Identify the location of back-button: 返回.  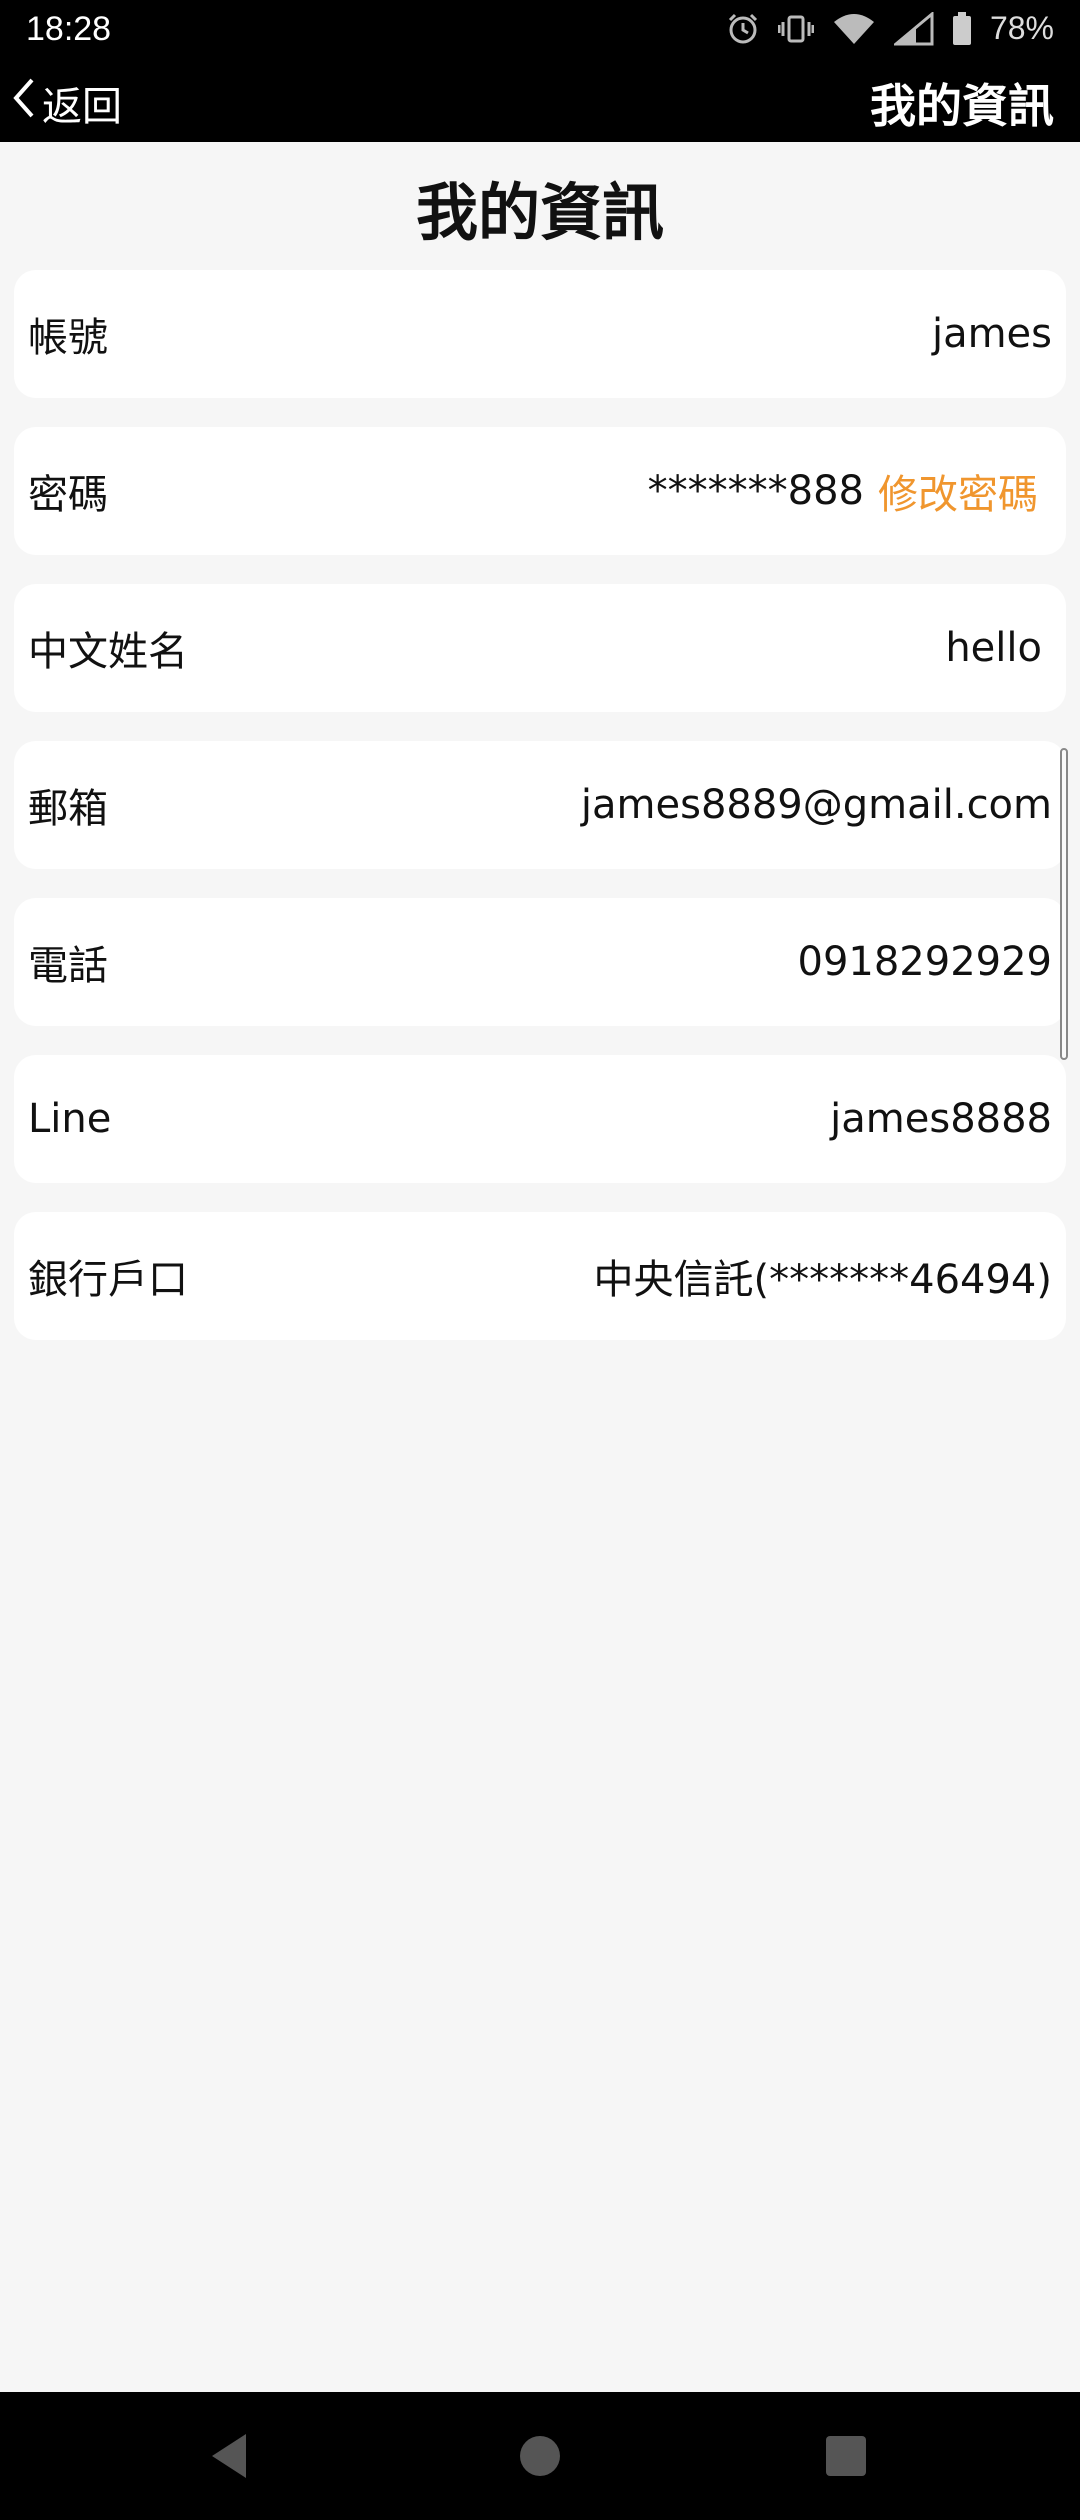
(66, 103).